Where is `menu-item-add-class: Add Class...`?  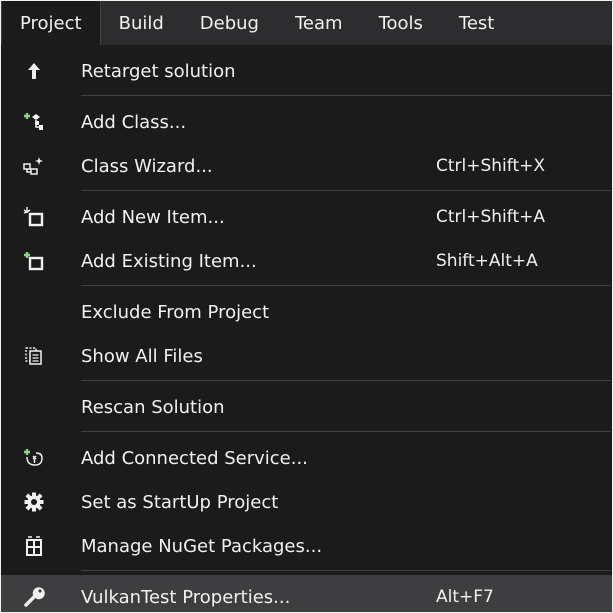
menu-item-add-class: Add Class... is located at coordinates (306, 122).